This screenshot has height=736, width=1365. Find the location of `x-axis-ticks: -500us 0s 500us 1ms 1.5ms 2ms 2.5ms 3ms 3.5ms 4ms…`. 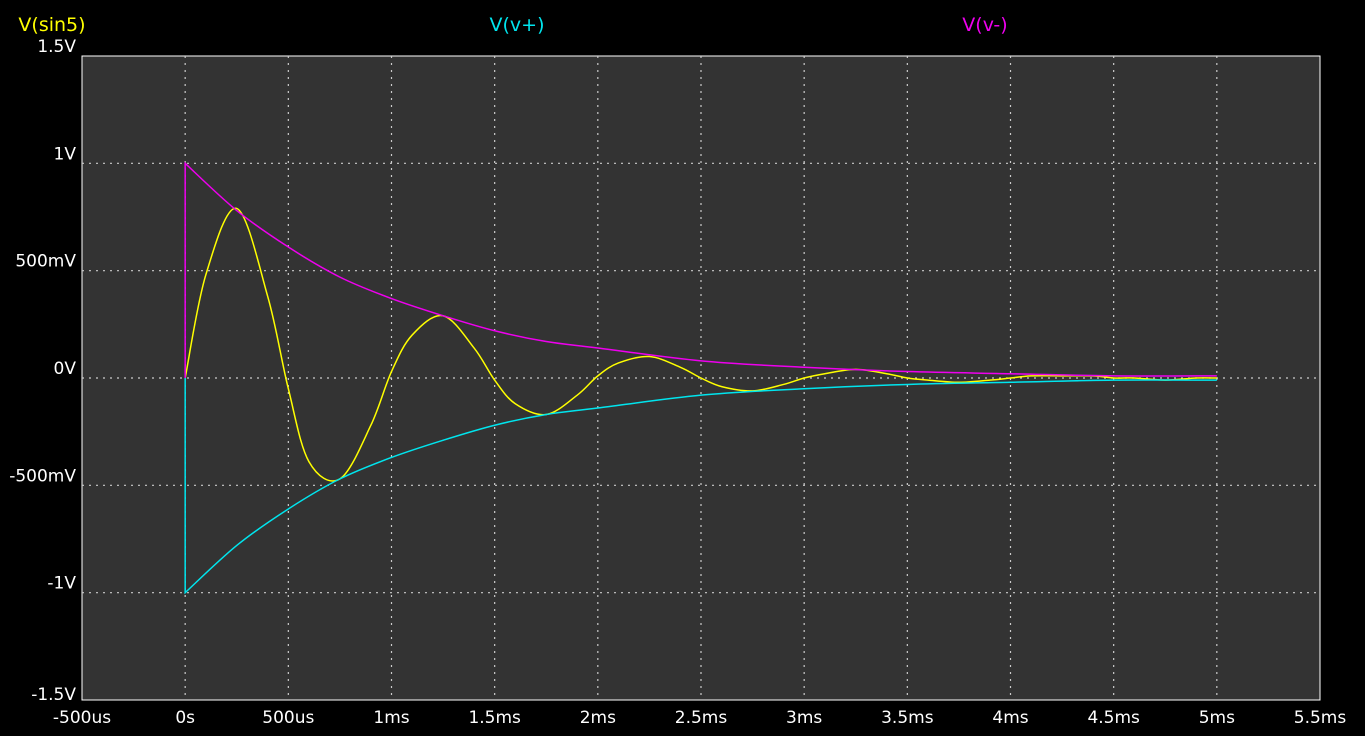

x-axis-ticks: -500us 0s 500us 1ms 1.5ms 2ms 2.5ms 3ms 3.5ms 4ms… is located at coordinates (699, 718).